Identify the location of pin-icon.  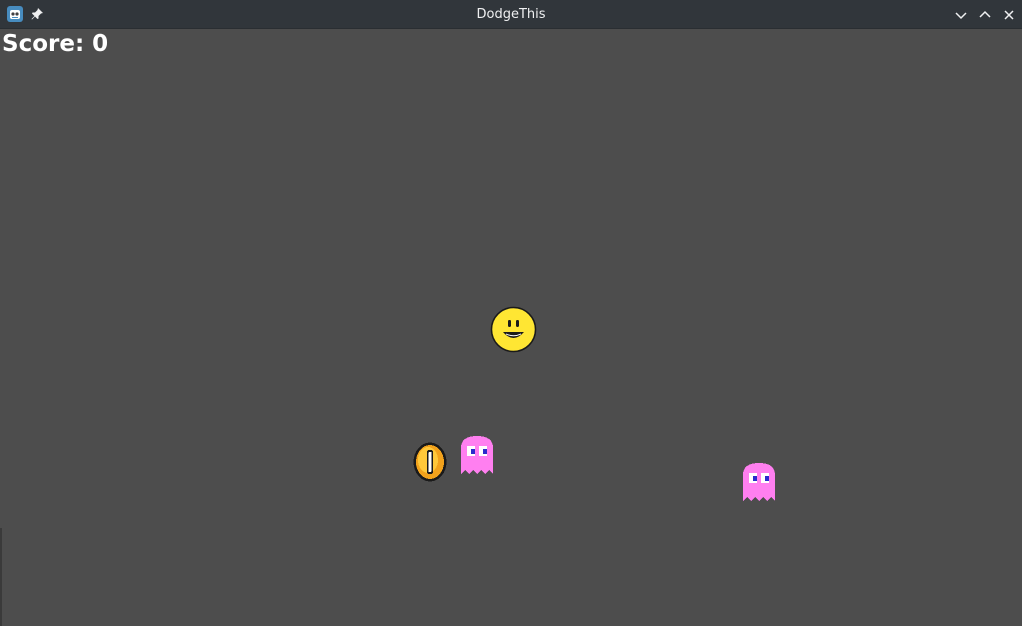
(37, 14).